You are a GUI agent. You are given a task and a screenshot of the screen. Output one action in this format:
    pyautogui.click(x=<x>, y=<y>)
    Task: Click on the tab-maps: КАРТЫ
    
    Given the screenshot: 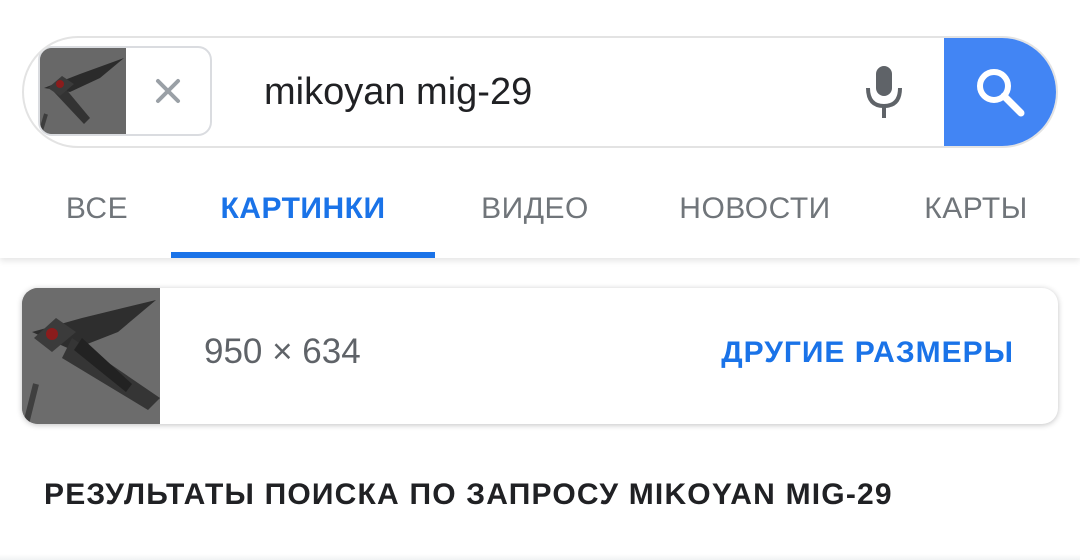 What is the action you would take?
    pyautogui.click(x=976, y=209)
    